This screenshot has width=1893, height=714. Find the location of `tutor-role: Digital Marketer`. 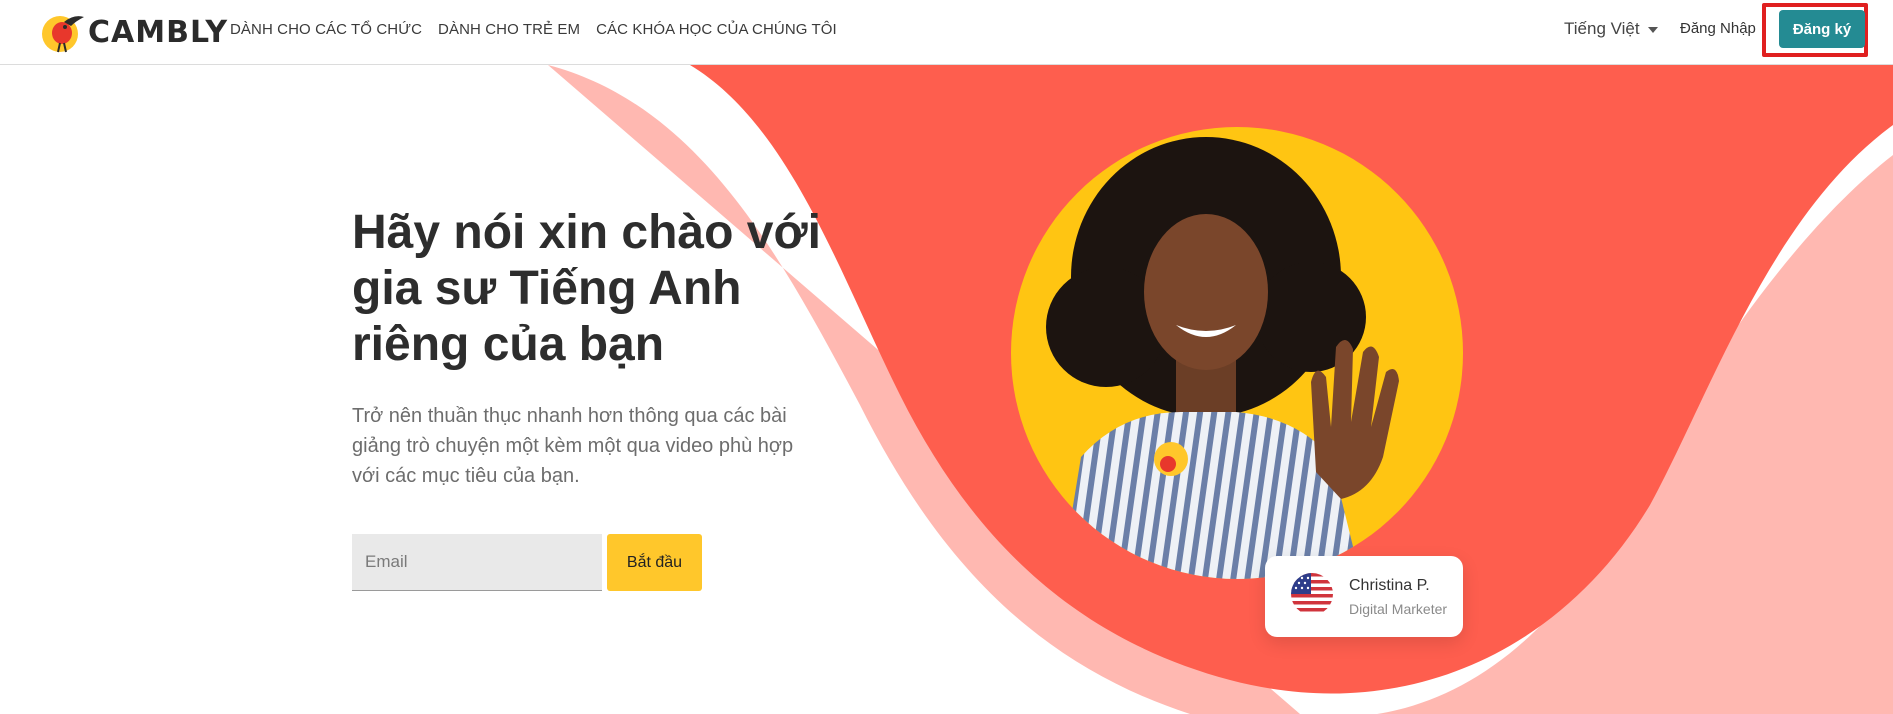

tutor-role: Digital Marketer is located at coordinates (1398, 609).